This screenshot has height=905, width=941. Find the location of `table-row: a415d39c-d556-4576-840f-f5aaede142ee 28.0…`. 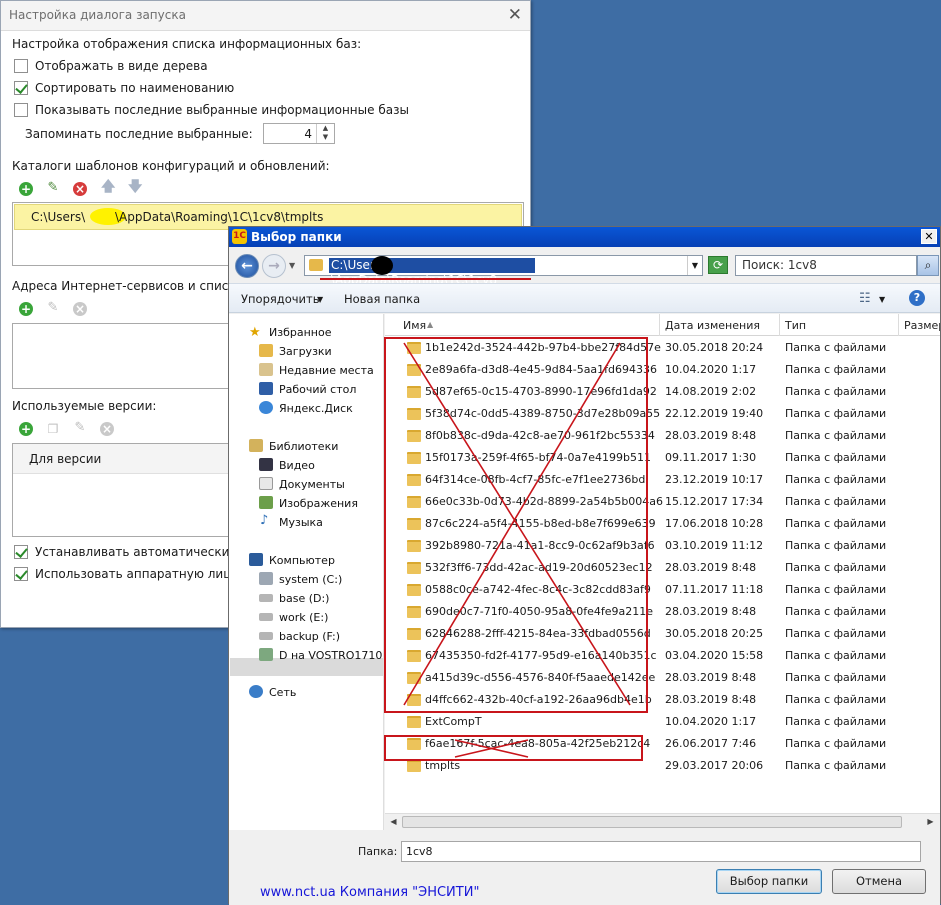

table-row: a415d39c-d556-4576-840f-f5aaede142ee 28.0… is located at coordinates (662, 678).